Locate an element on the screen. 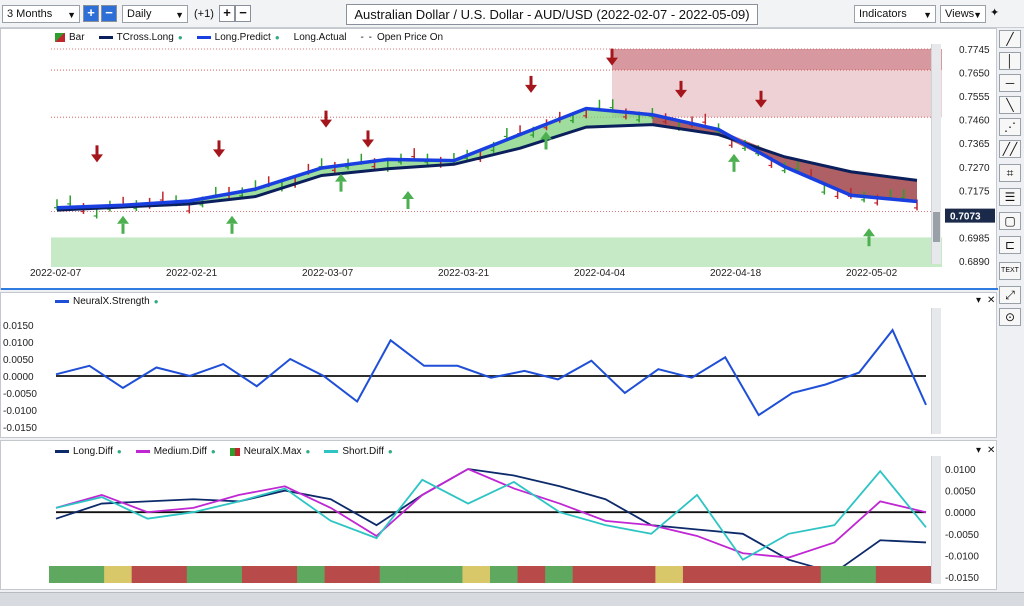 The width and height of the screenshot is (1024, 606). neural-tick-label: -0.0150 is located at coordinates (20, 428).